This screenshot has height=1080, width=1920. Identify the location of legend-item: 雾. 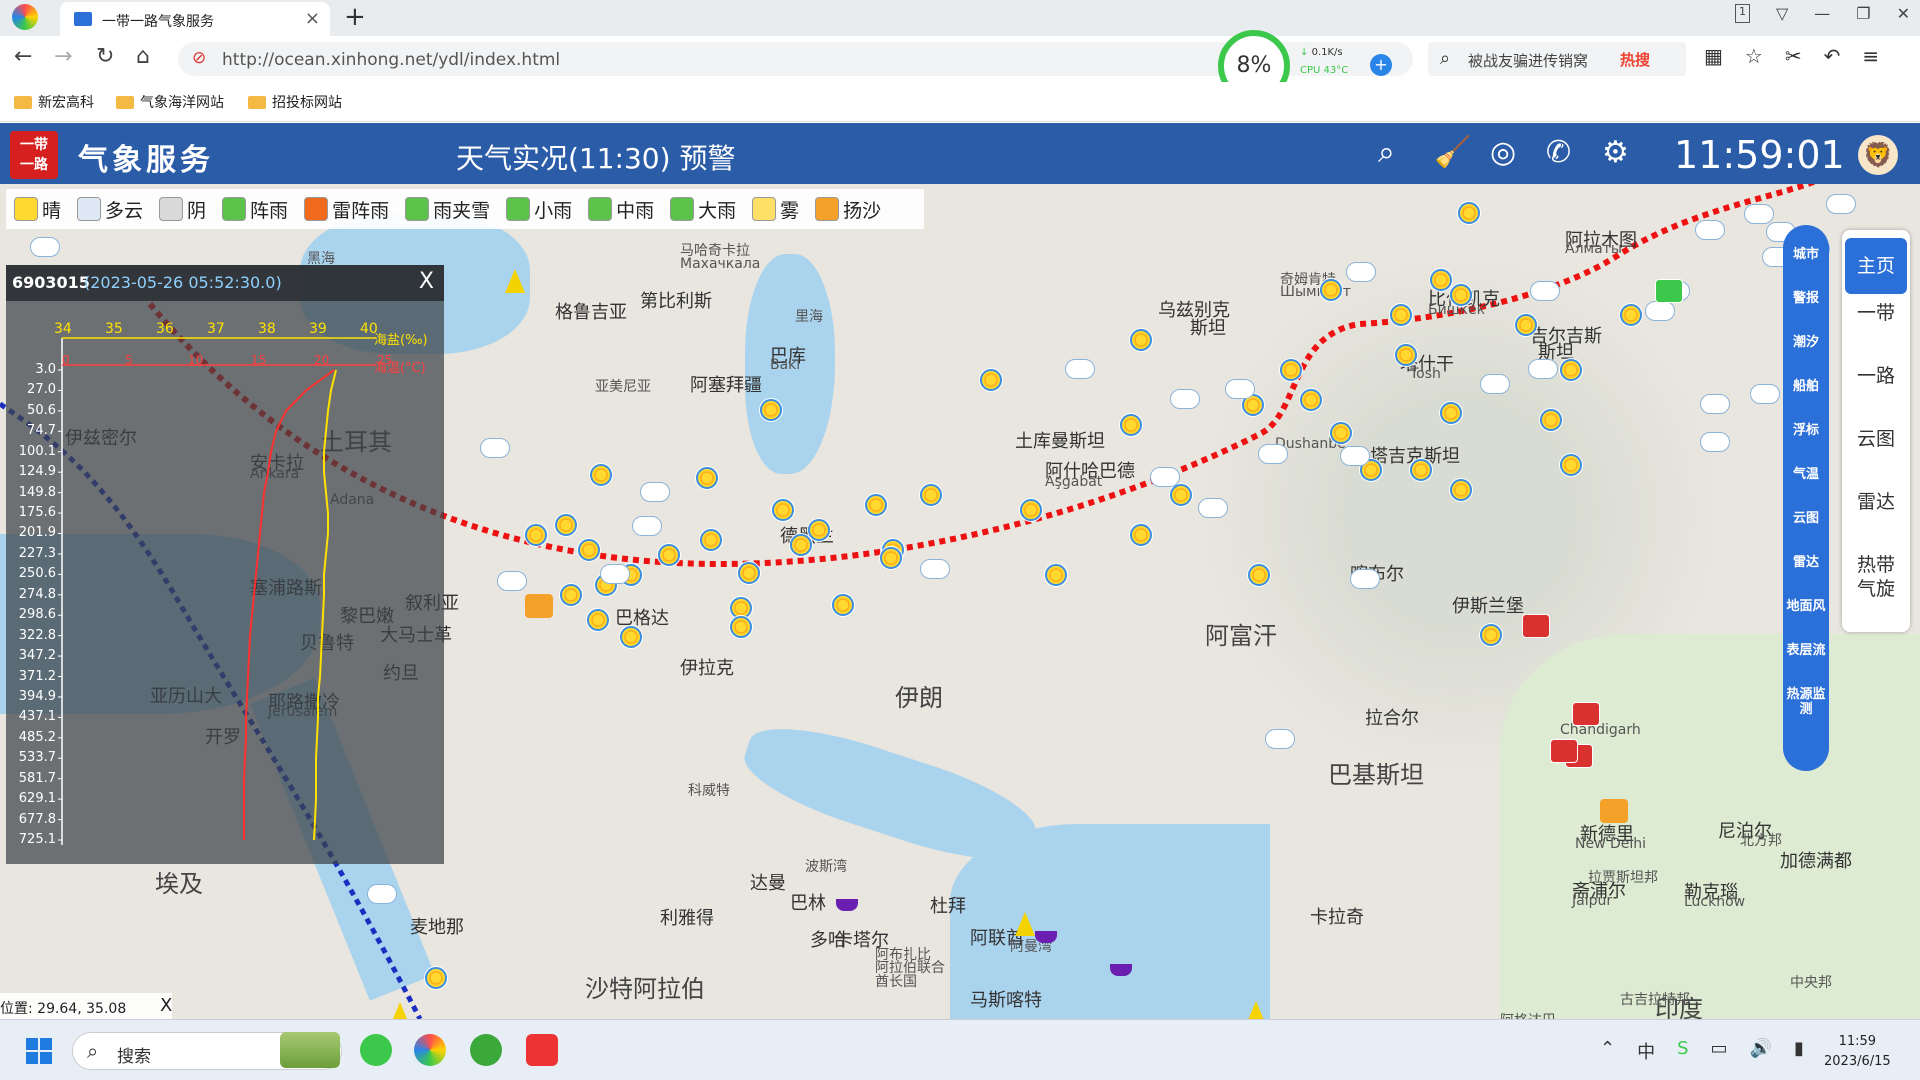
(775, 209).